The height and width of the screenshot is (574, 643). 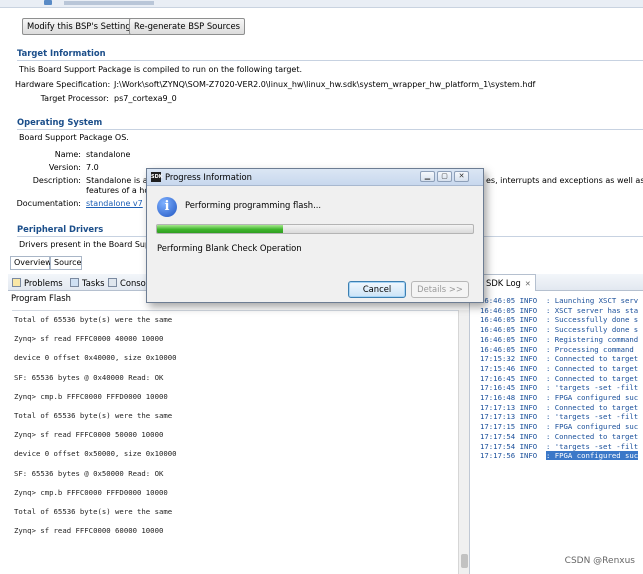 I want to click on tab-tasks: Tasks, so click(x=87, y=283).